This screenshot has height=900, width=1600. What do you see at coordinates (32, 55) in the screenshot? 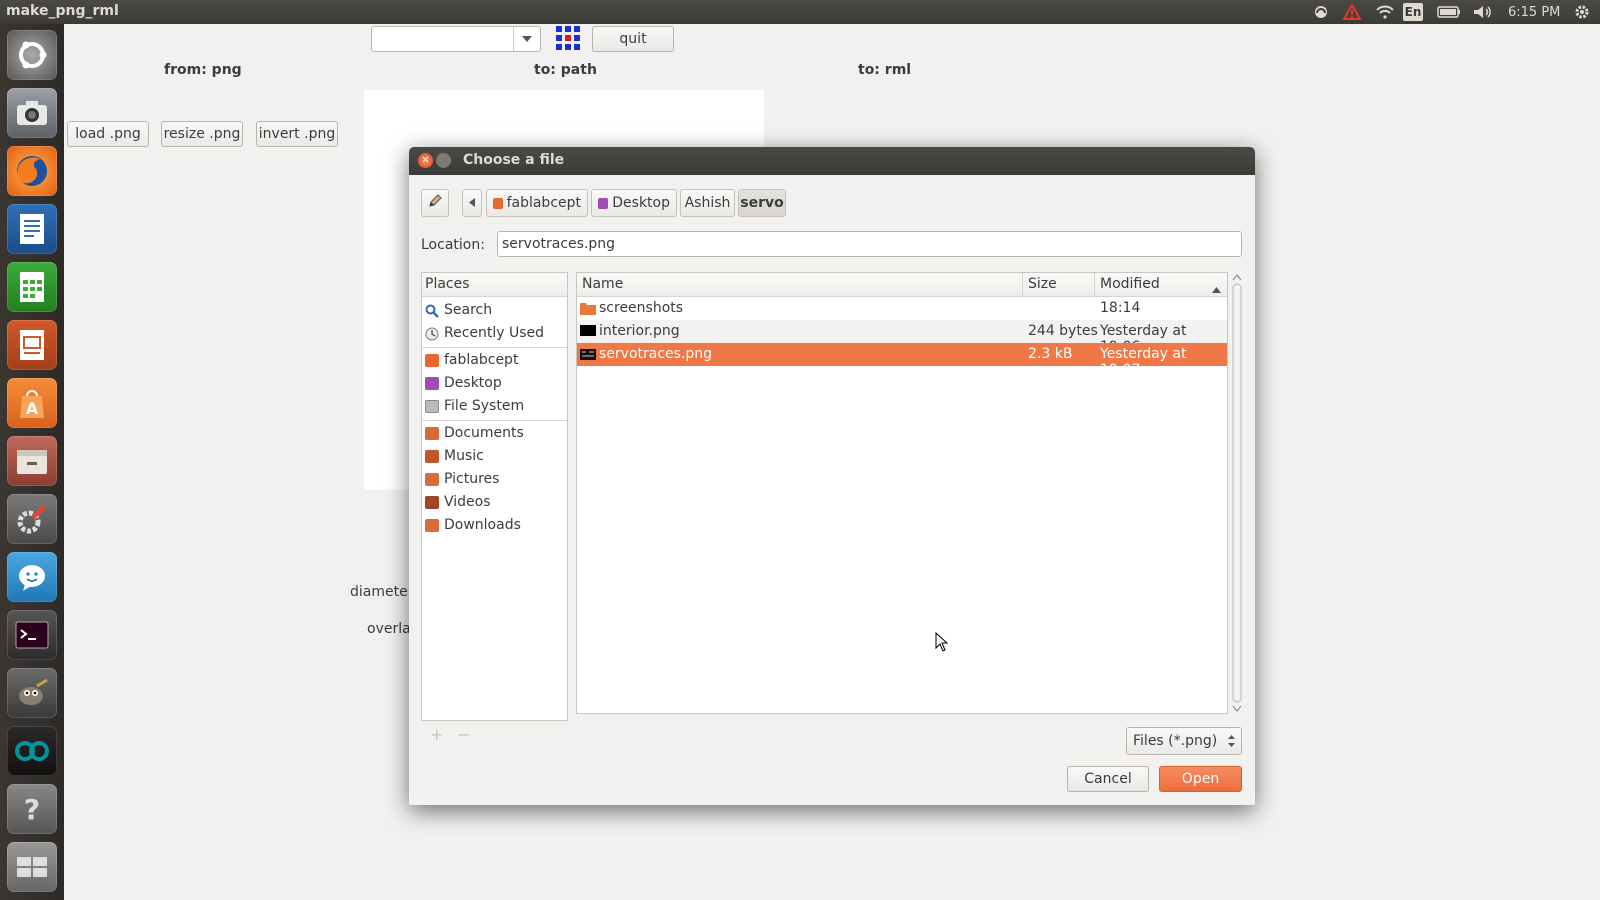
I see `ubuntu-dash-icon` at bounding box center [32, 55].